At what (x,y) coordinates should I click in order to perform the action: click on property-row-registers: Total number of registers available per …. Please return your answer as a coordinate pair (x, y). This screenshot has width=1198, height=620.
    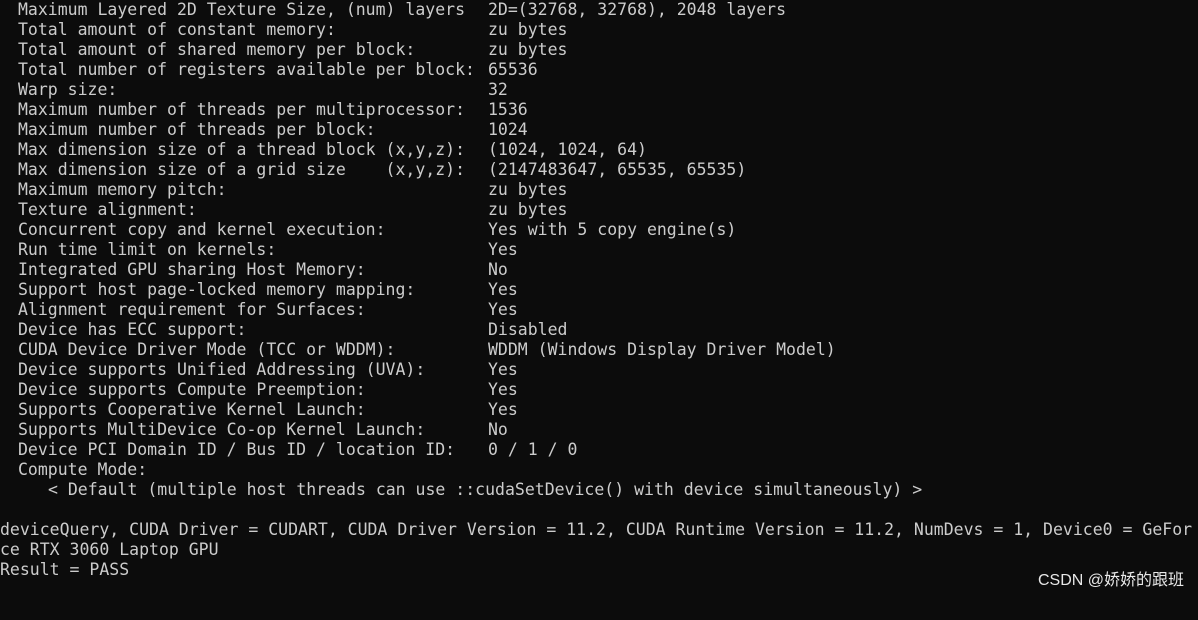
    Looking at the image, I should click on (599, 70).